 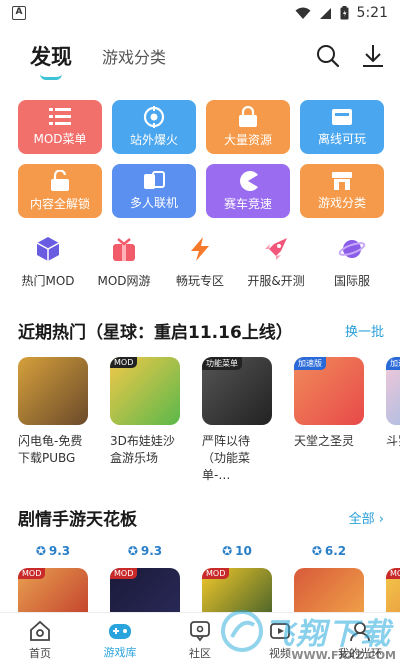 What do you see at coordinates (343, 655) in the screenshot?
I see `watermark-url: WWW.FXXZ.COM` at bounding box center [343, 655].